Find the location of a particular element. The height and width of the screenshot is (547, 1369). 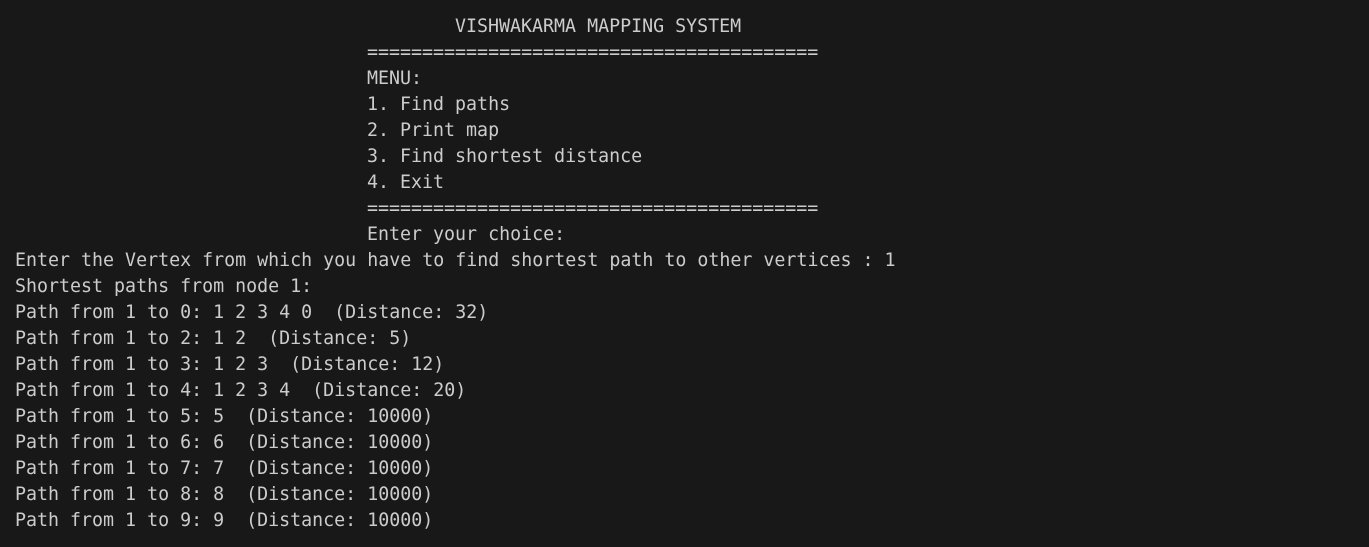

path-line: Path from 1 to 9: 9 (Distance: 10000) is located at coordinates (224, 520).